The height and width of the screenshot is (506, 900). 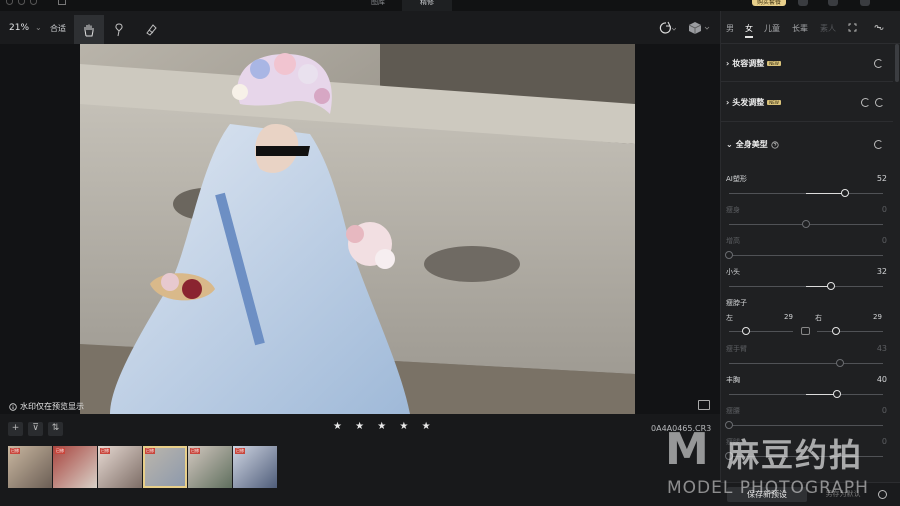 What do you see at coordinates (775, 144) in the screenshot?
I see `help-icon` at bounding box center [775, 144].